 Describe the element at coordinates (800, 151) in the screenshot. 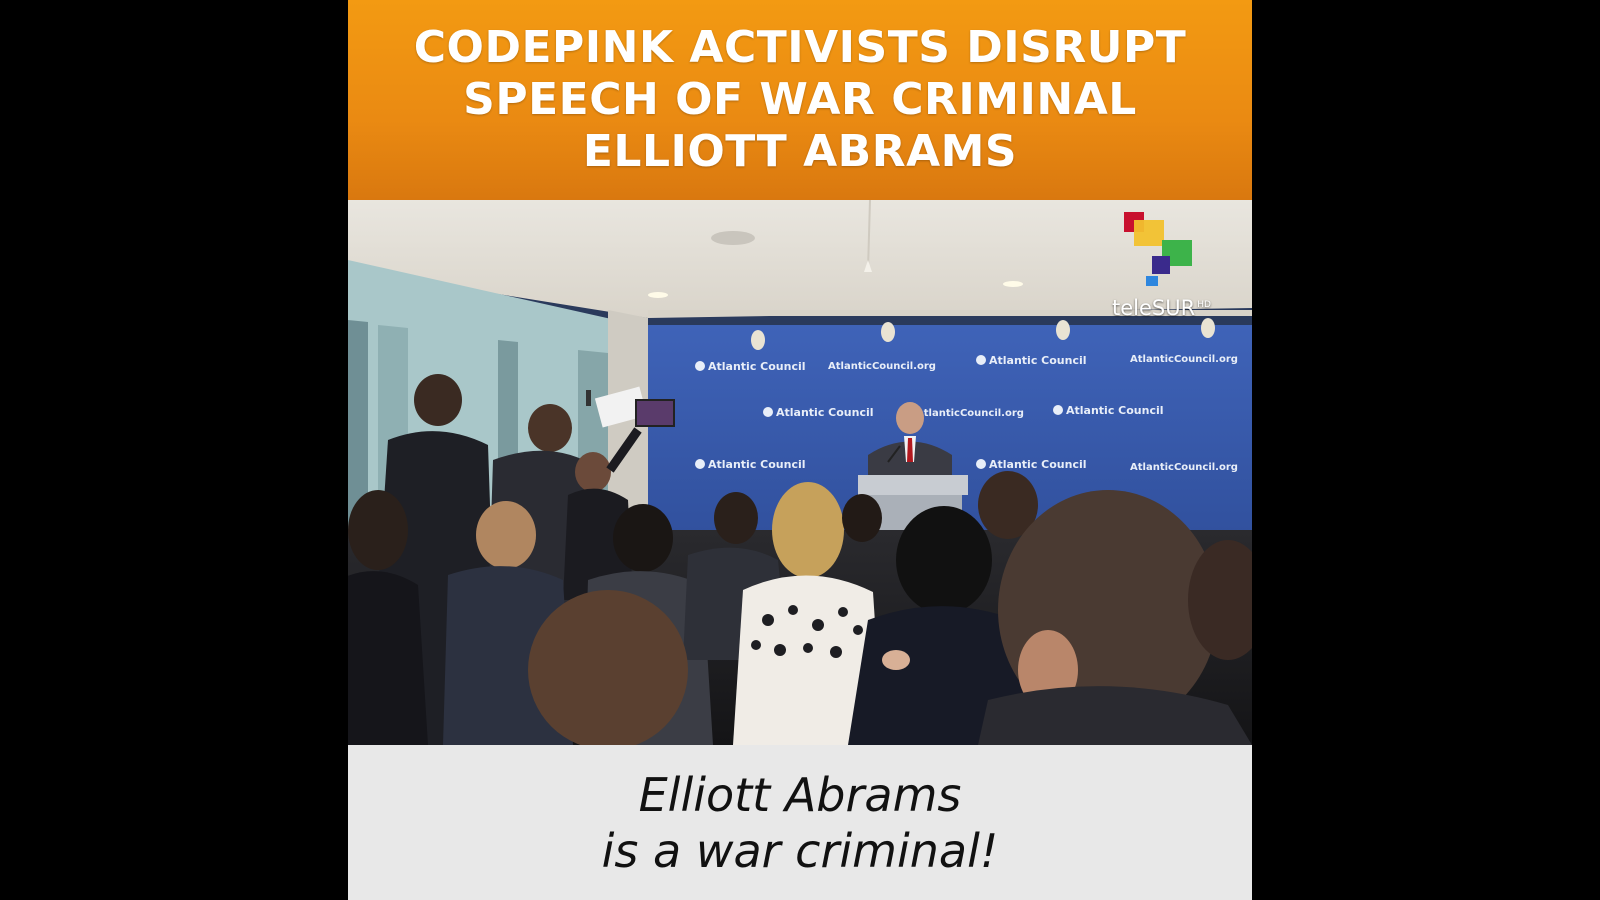

I see `headline-line-3: ELLIOTT ABRAMS` at that location.